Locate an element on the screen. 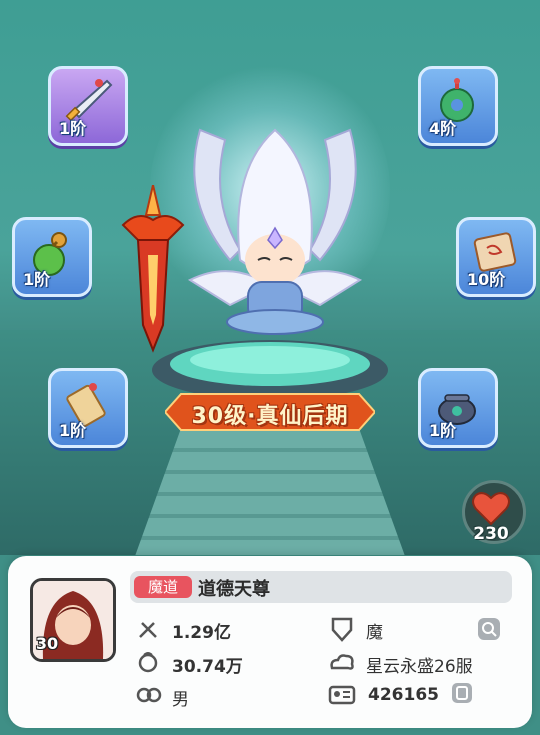 The image size is (540, 735). search-button is located at coordinates (489, 629).